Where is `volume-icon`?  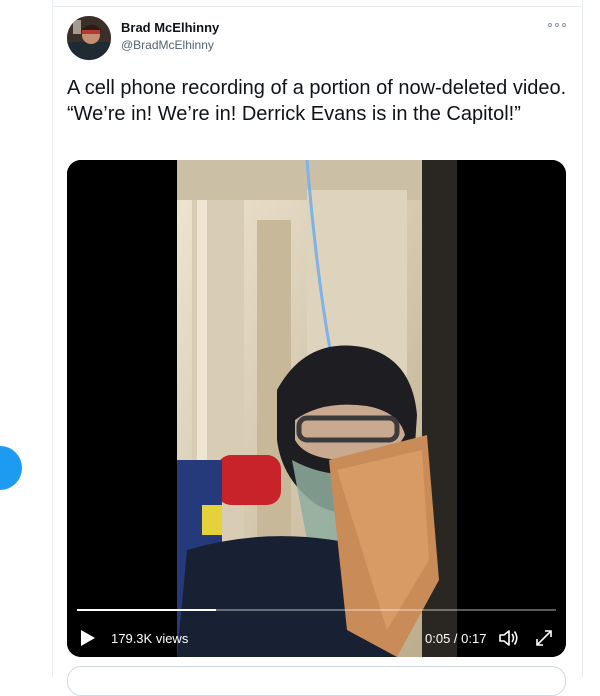
volume-icon is located at coordinates (508, 638).